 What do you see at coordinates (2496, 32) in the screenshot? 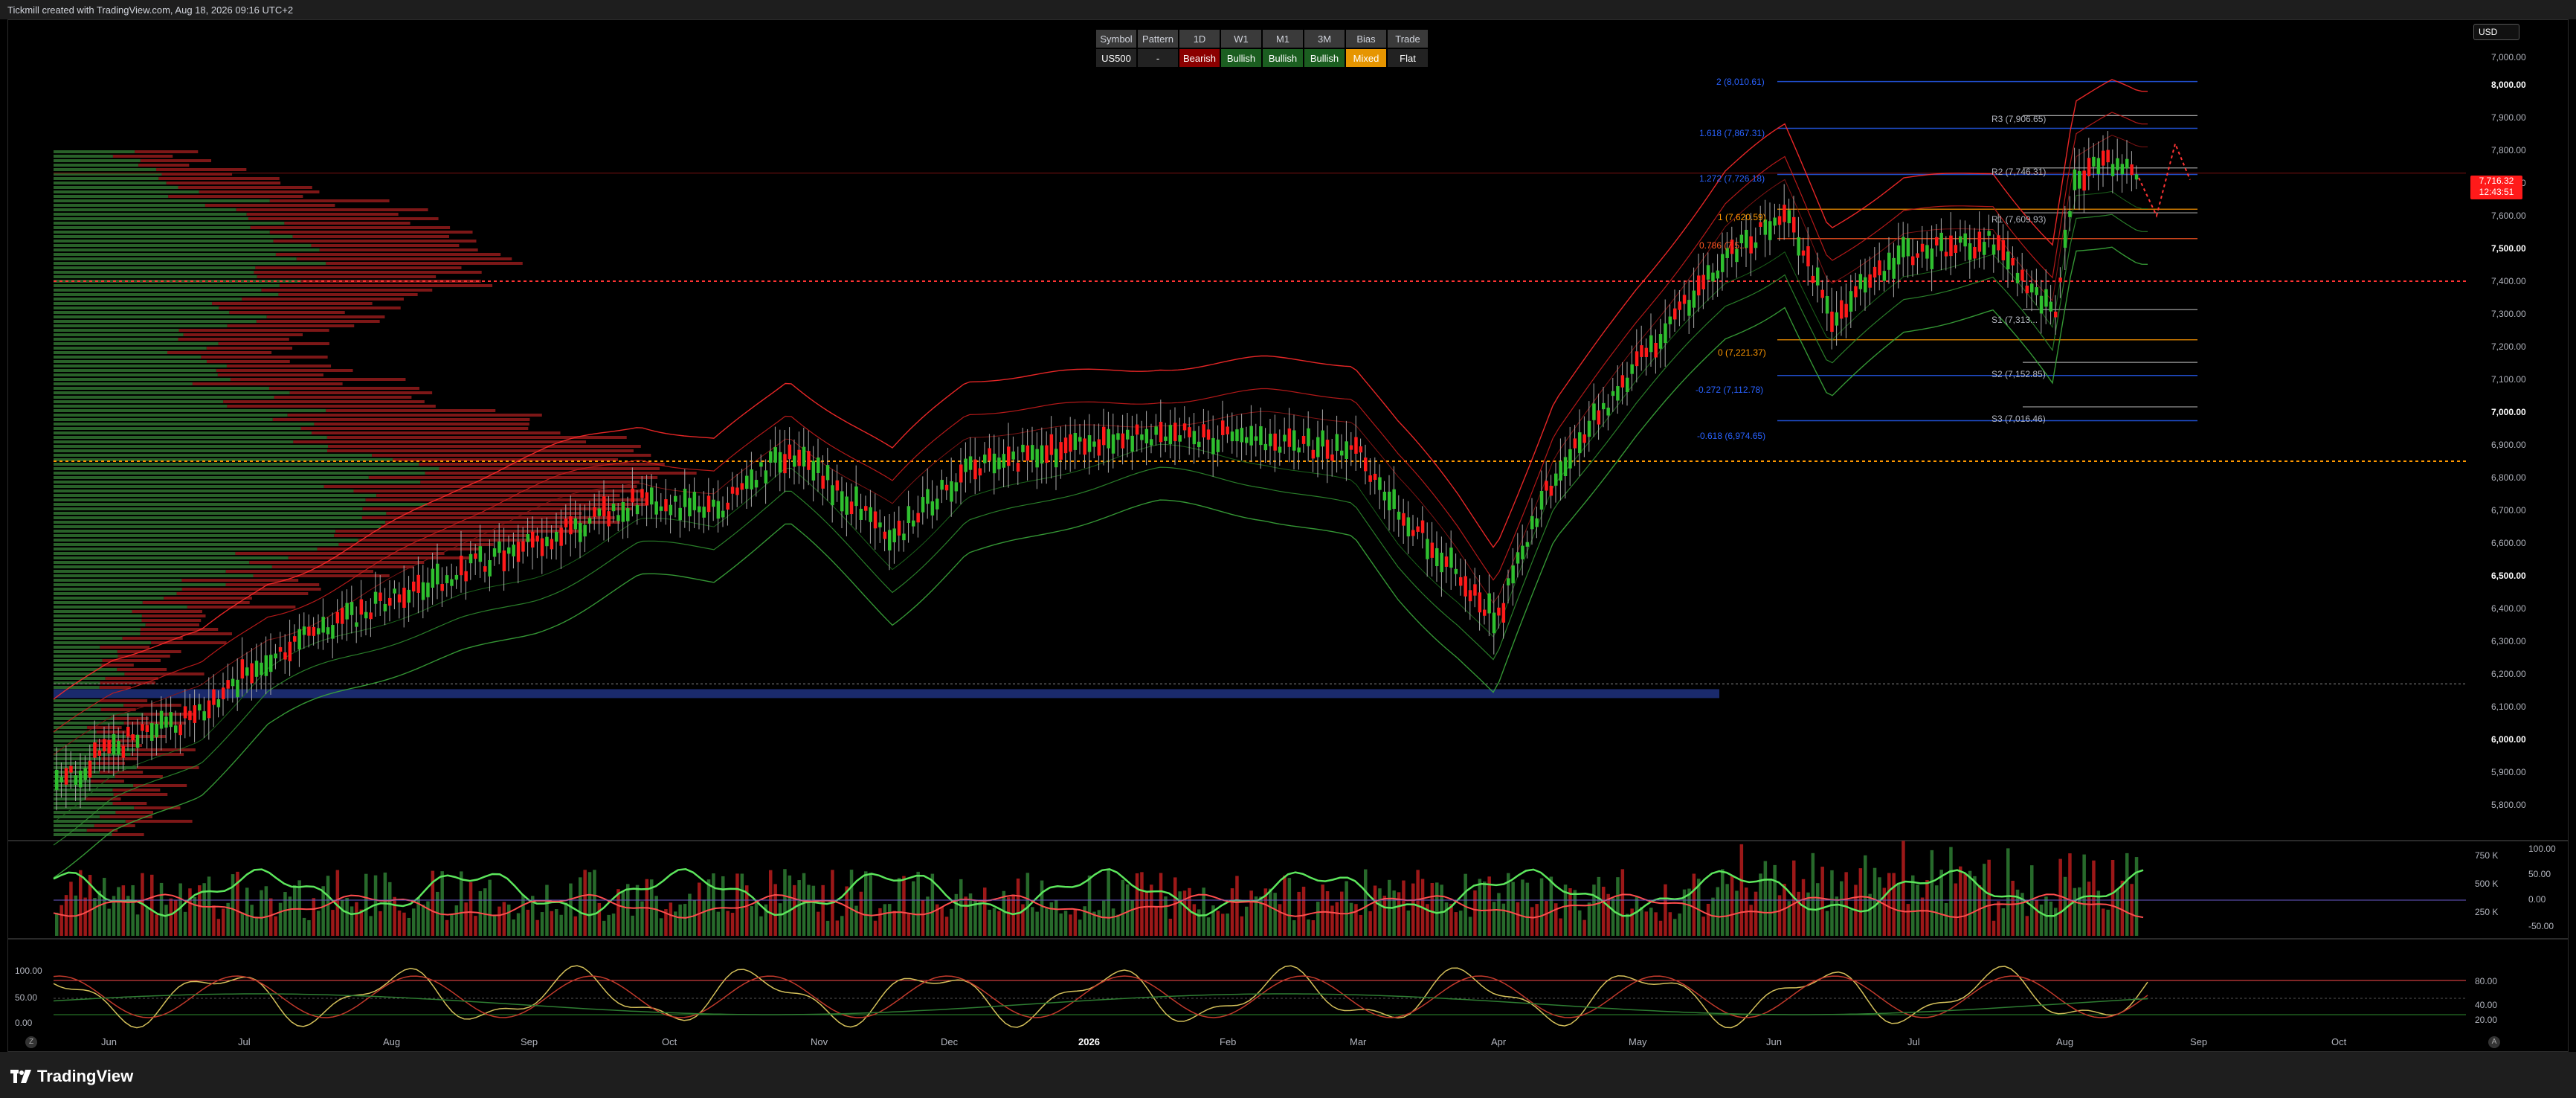
I see `currency-selector: USD` at bounding box center [2496, 32].